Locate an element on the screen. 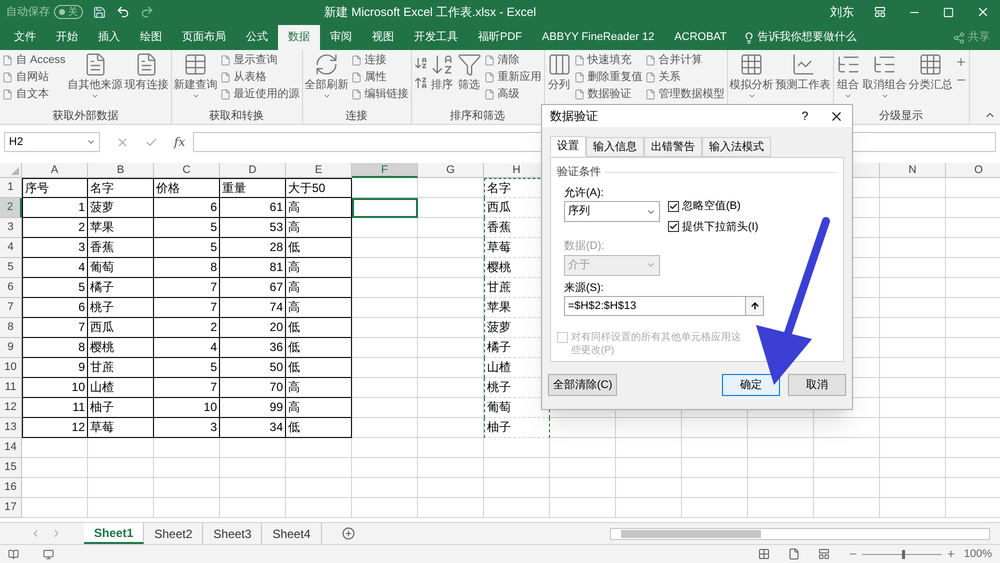  ribbon-tab: 页面布局 is located at coordinates (204, 37).